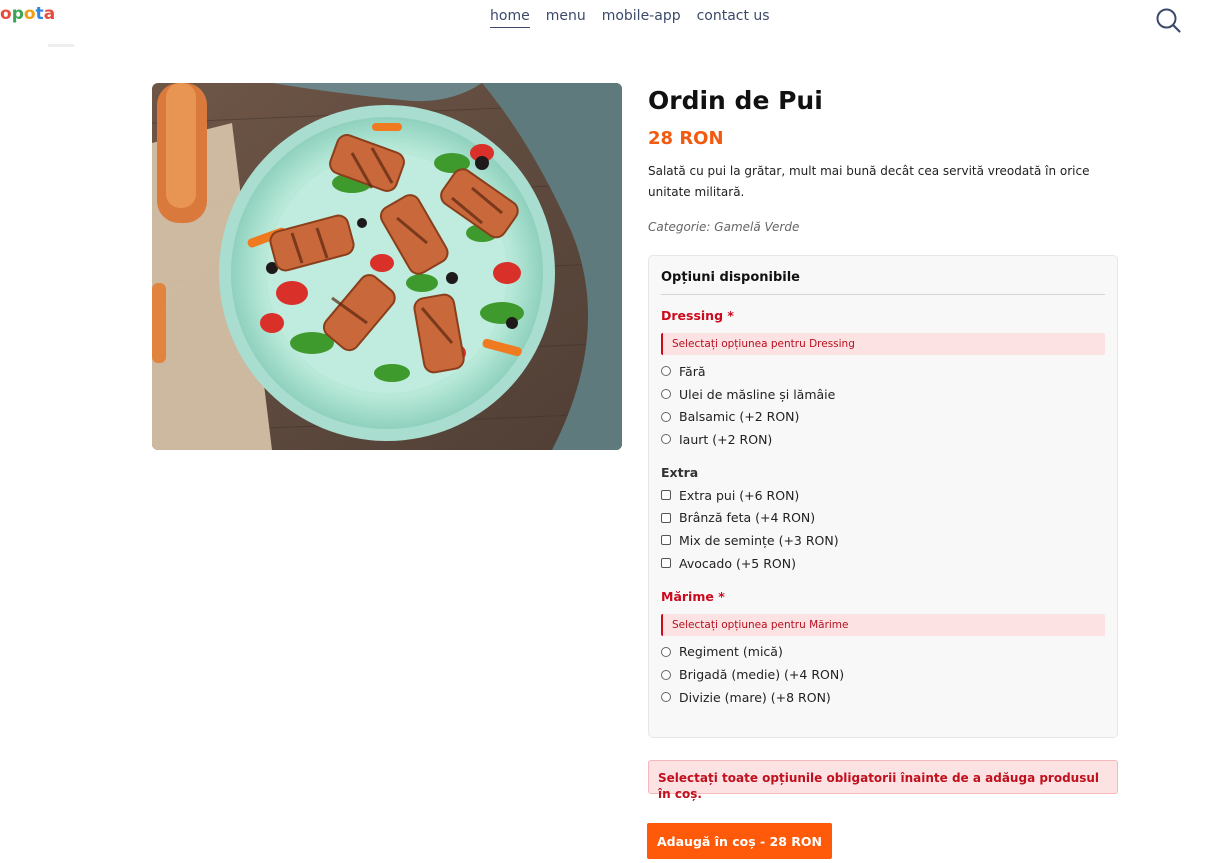 The height and width of the screenshot is (863, 1214). What do you see at coordinates (883, 344) in the screenshot?
I see `dressing-alert: Selectați opțiunea pentru Dressing` at bounding box center [883, 344].